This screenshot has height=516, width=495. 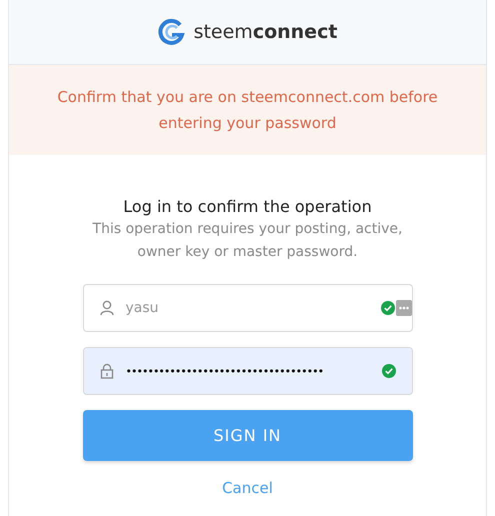 I want to click on password-field: ••••••••••••••••••••••••••••••••••••, so click(x=247, y=371).